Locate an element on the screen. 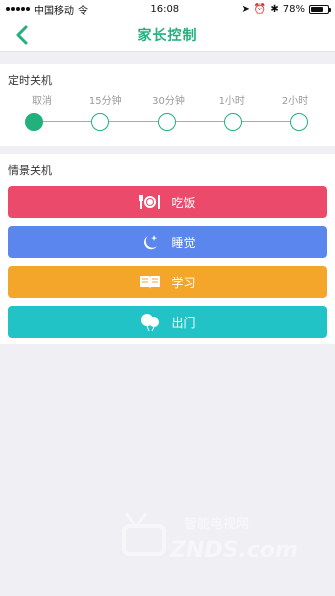  scene-button-label: 出门 is located at coordinates (183, 322).